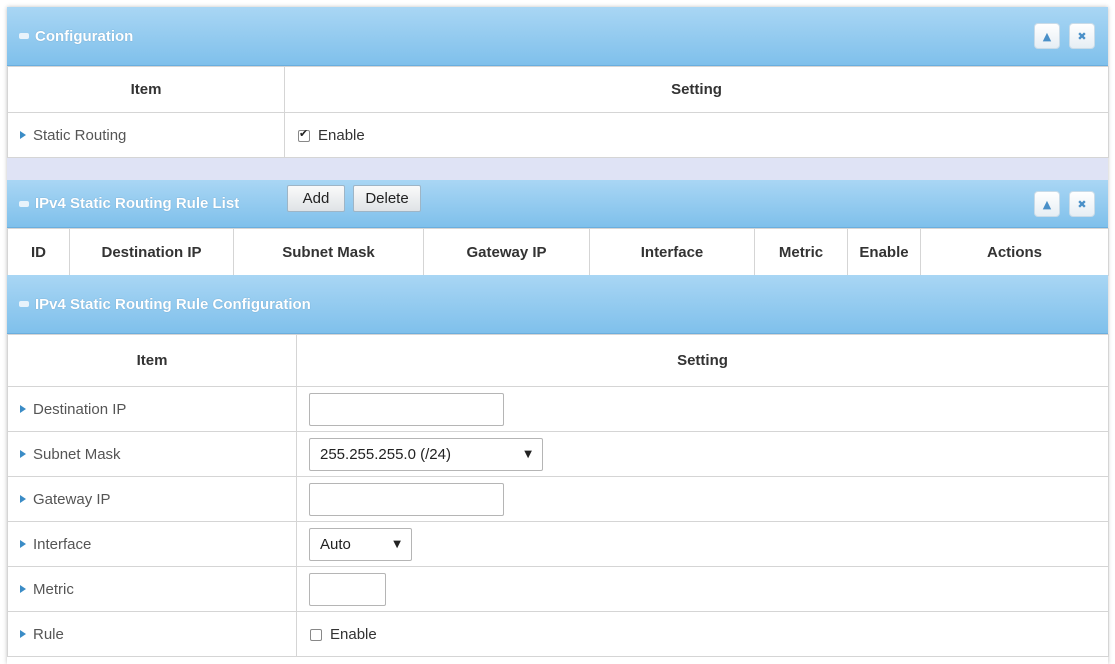 This screenshot has height=664, width=1115. What do you see at coordinates (80, 409) in the screenshot?
I see `destination-ip-label: Destination IP` at bounding box center [80, 409].